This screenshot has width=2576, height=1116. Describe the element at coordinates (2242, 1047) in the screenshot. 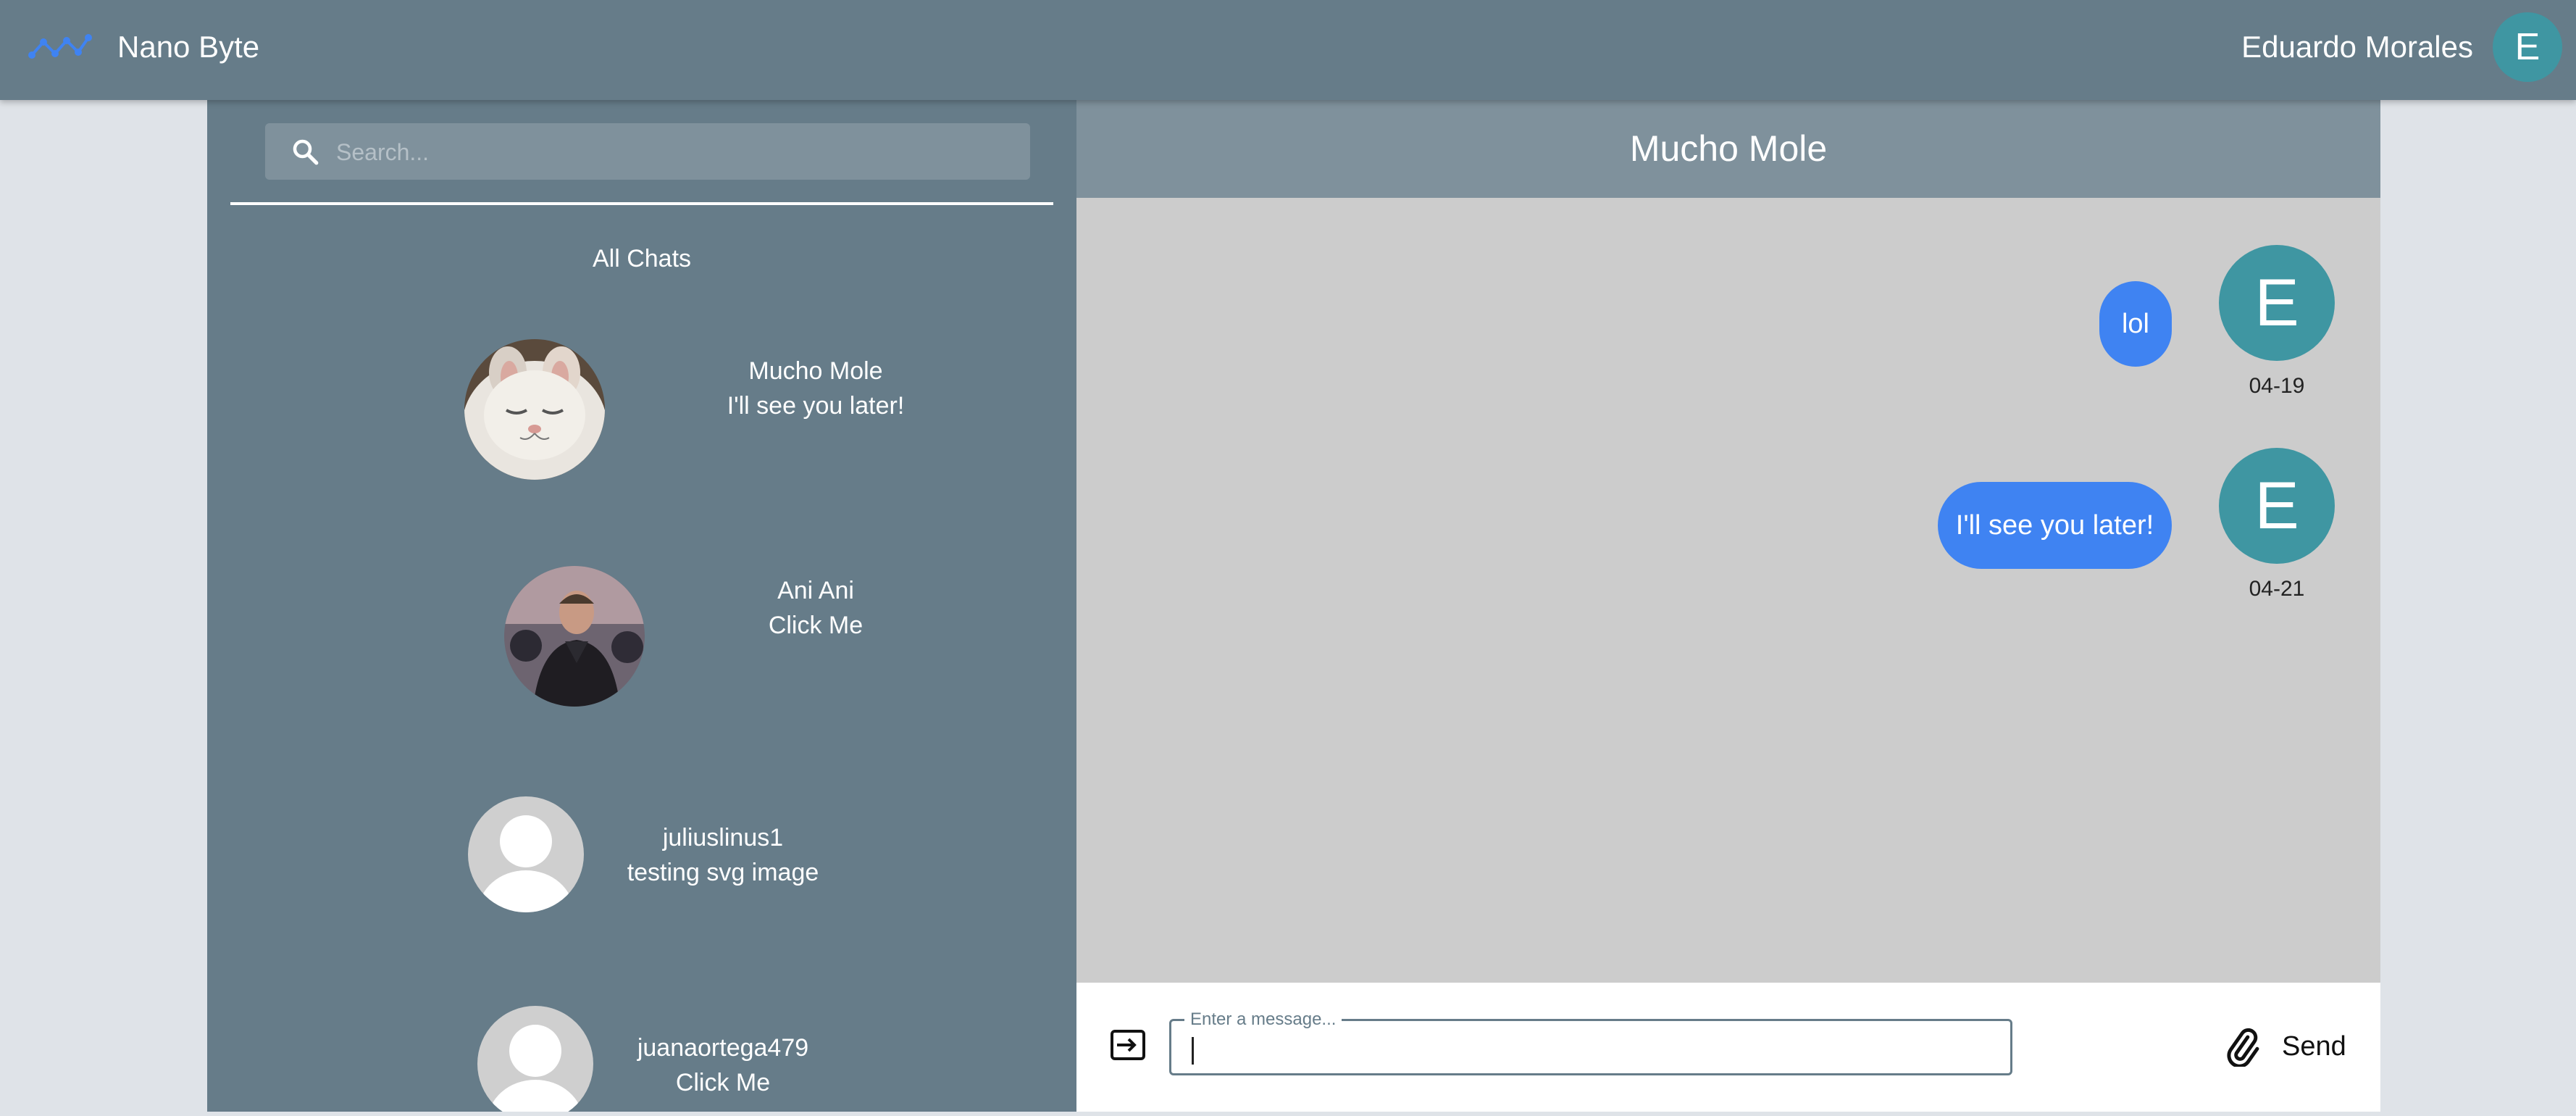

I see `paperclip-icon` at that location.